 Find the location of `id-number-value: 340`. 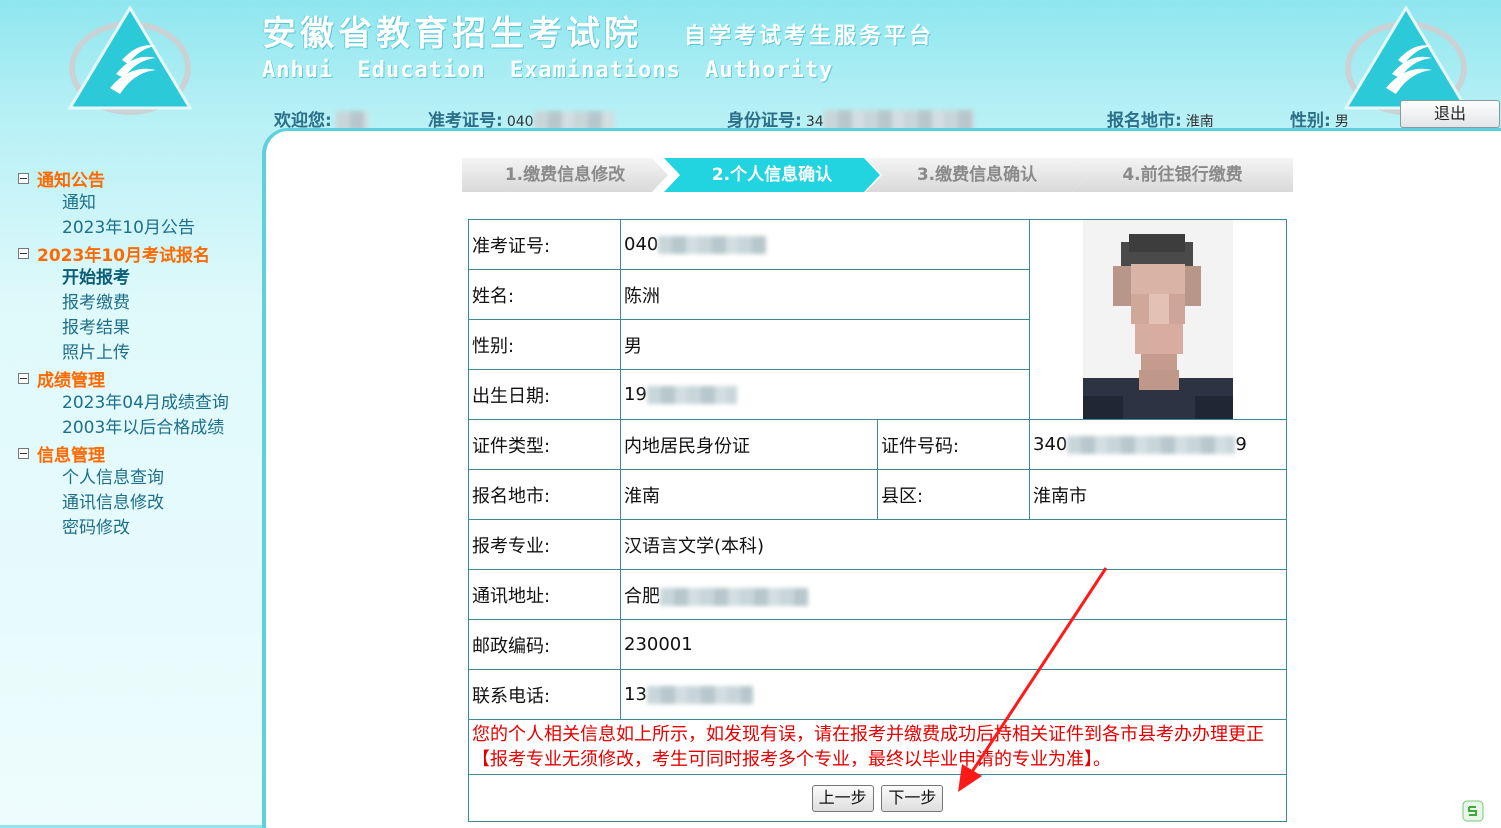

id-number-value: 340 is located at coordinates (1050, 444).